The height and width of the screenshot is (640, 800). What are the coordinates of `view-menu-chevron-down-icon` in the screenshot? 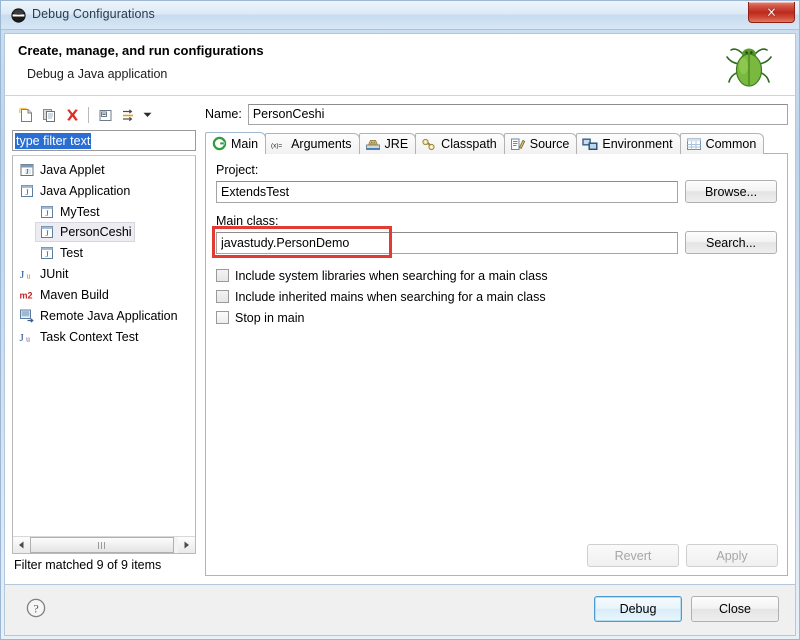 It's located at (147, 115).